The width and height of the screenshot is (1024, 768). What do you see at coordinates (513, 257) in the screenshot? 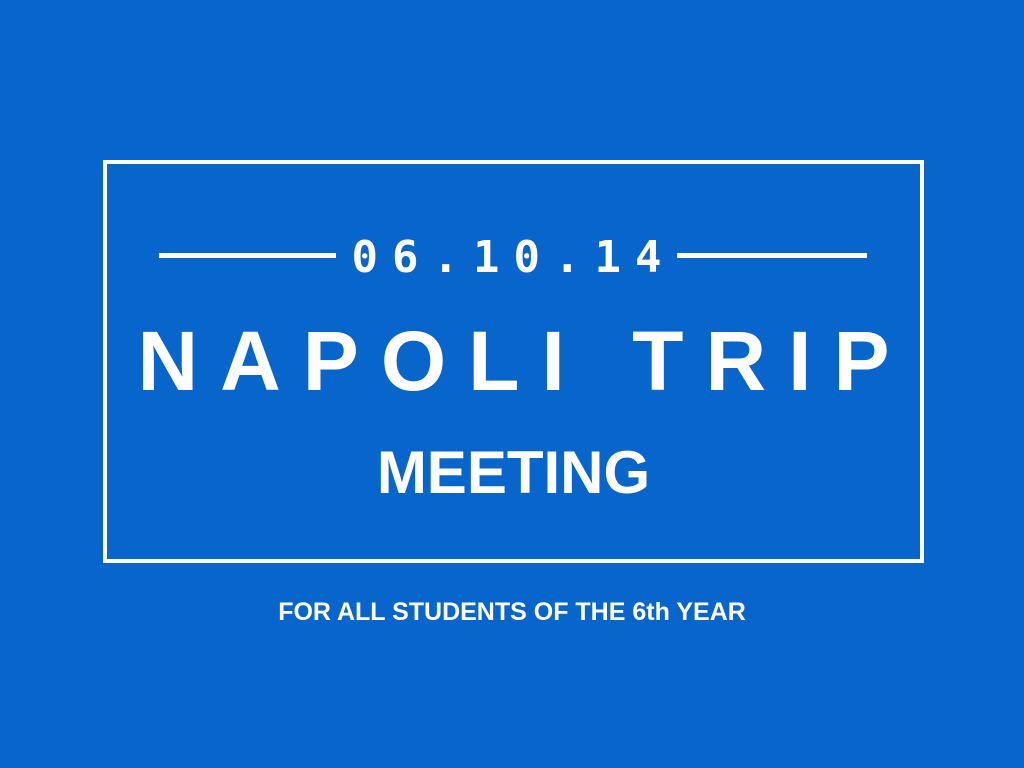
I see `event-date: 06.10.14` at bounding box center [513, 257].